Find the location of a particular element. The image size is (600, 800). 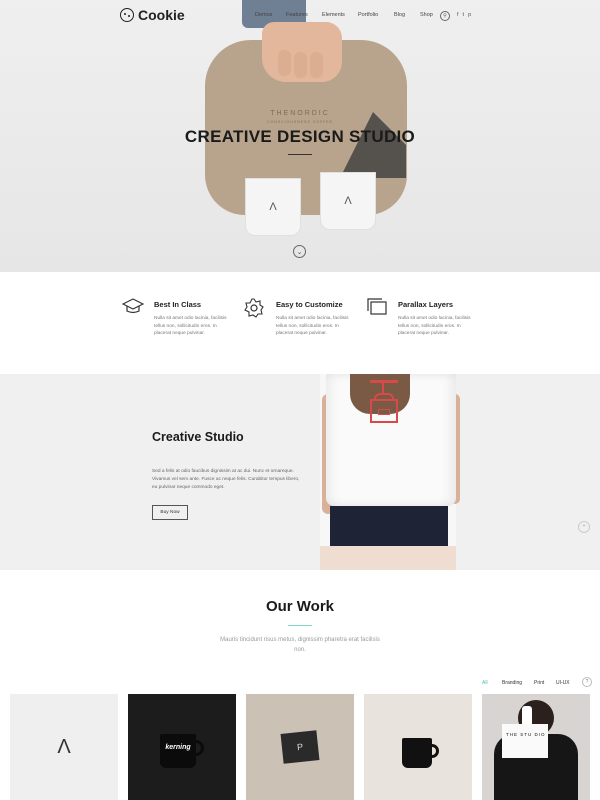

work-title: Our Work is located at coordinates (300, 606).